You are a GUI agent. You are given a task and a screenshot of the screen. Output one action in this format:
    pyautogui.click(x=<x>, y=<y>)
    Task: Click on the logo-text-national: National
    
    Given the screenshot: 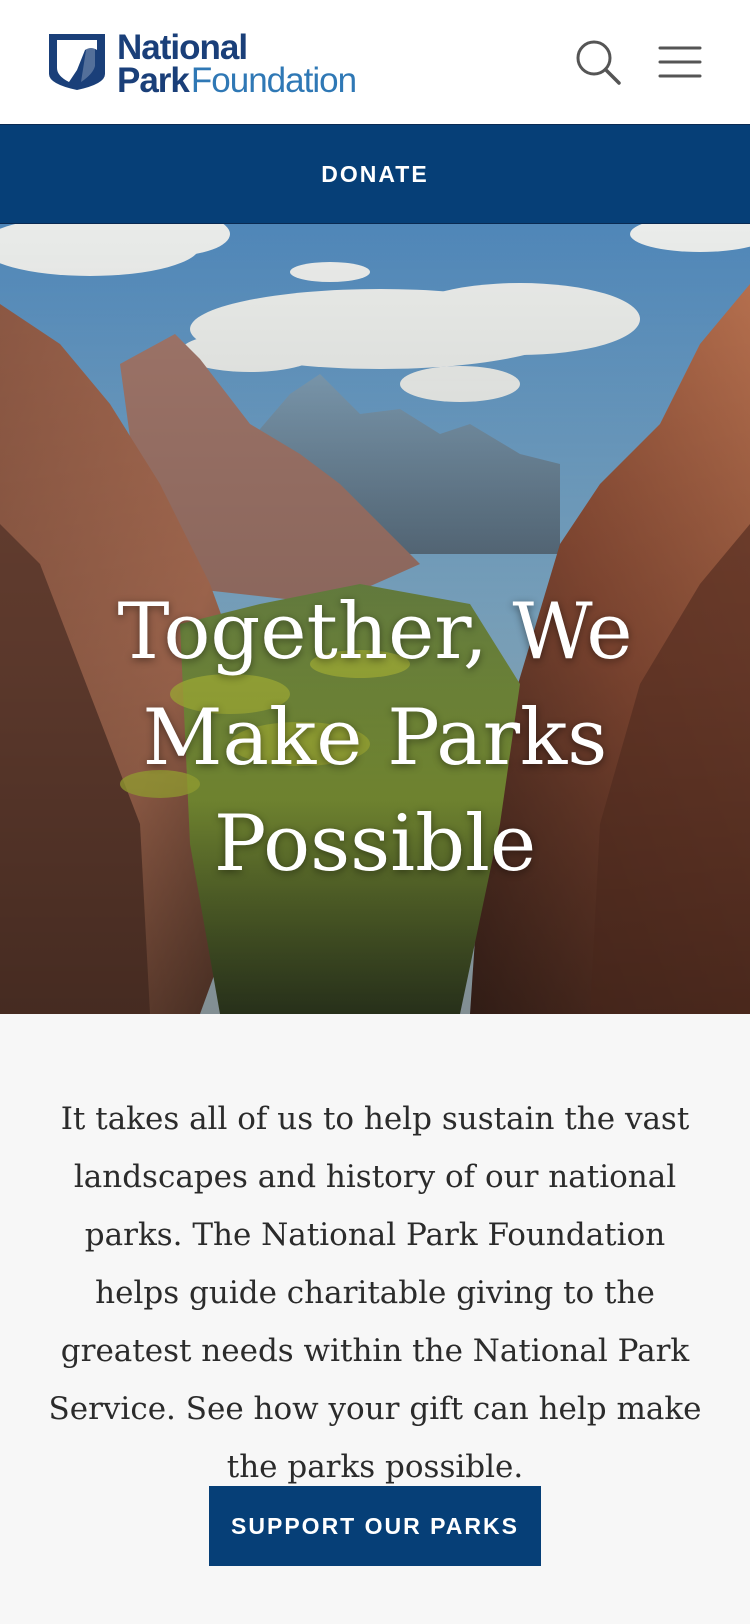 What is the action you would take?
    pyautogui.click(x=182, y=47)
    